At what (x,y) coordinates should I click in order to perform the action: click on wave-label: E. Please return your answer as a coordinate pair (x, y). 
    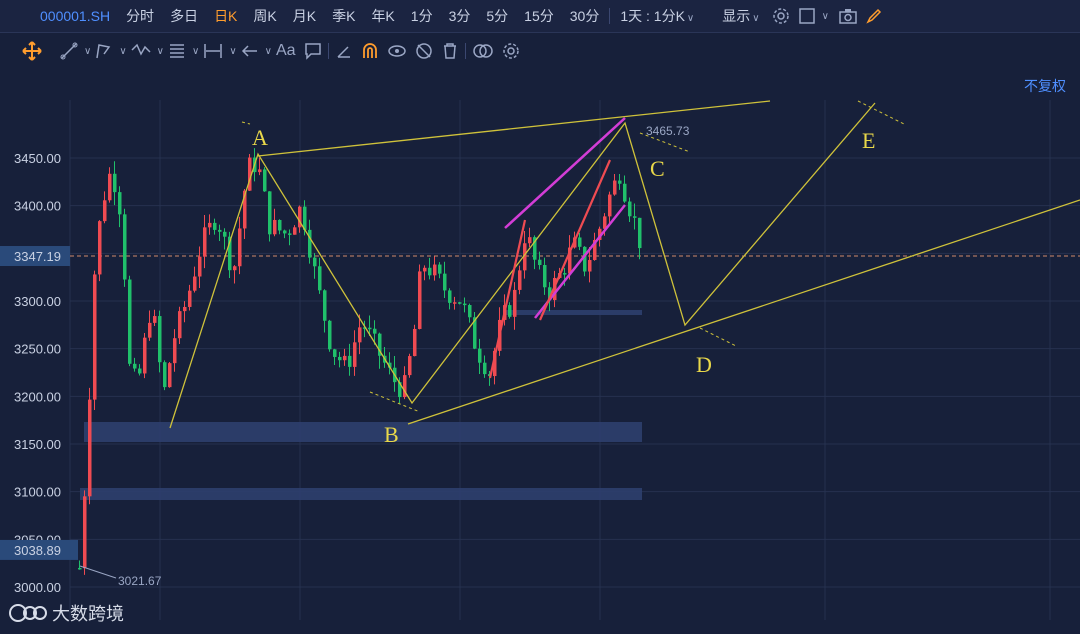
    Looking at the image, I should click on (868, 140).